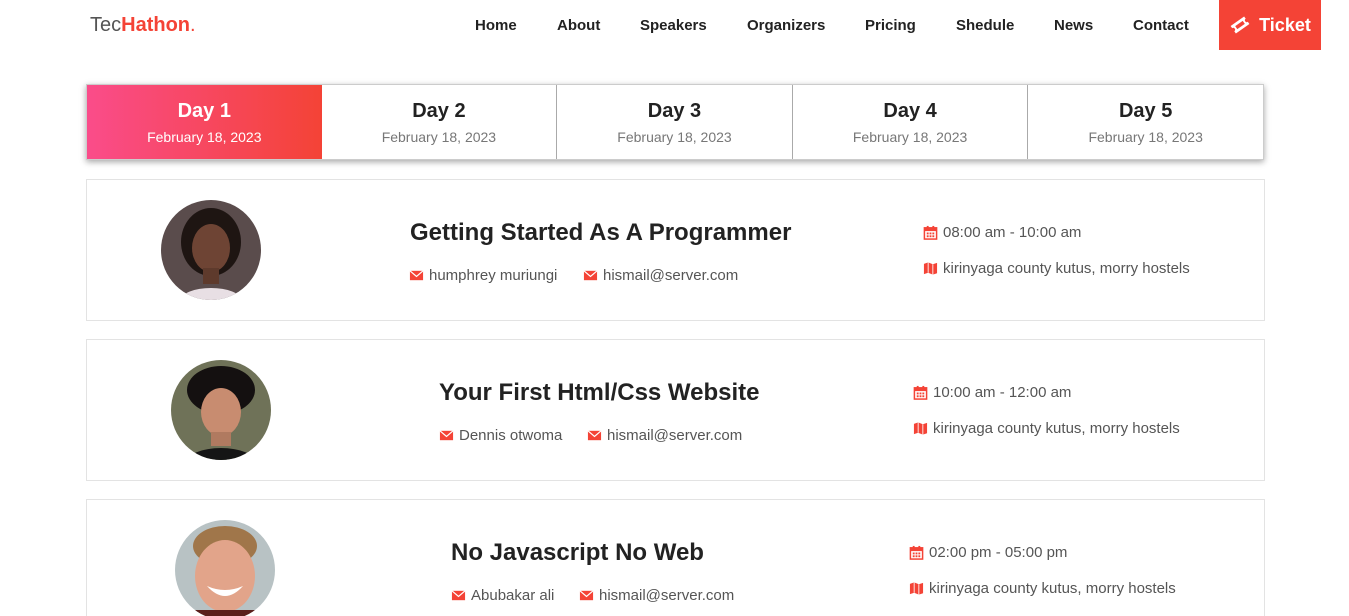 Image resolution: width=1349 pixels, height=616 pixels. What do you see at coordinates (910, 111) in the screenshot?
I see `tab-day-label: Day 4` at bounding box center [910, 111].